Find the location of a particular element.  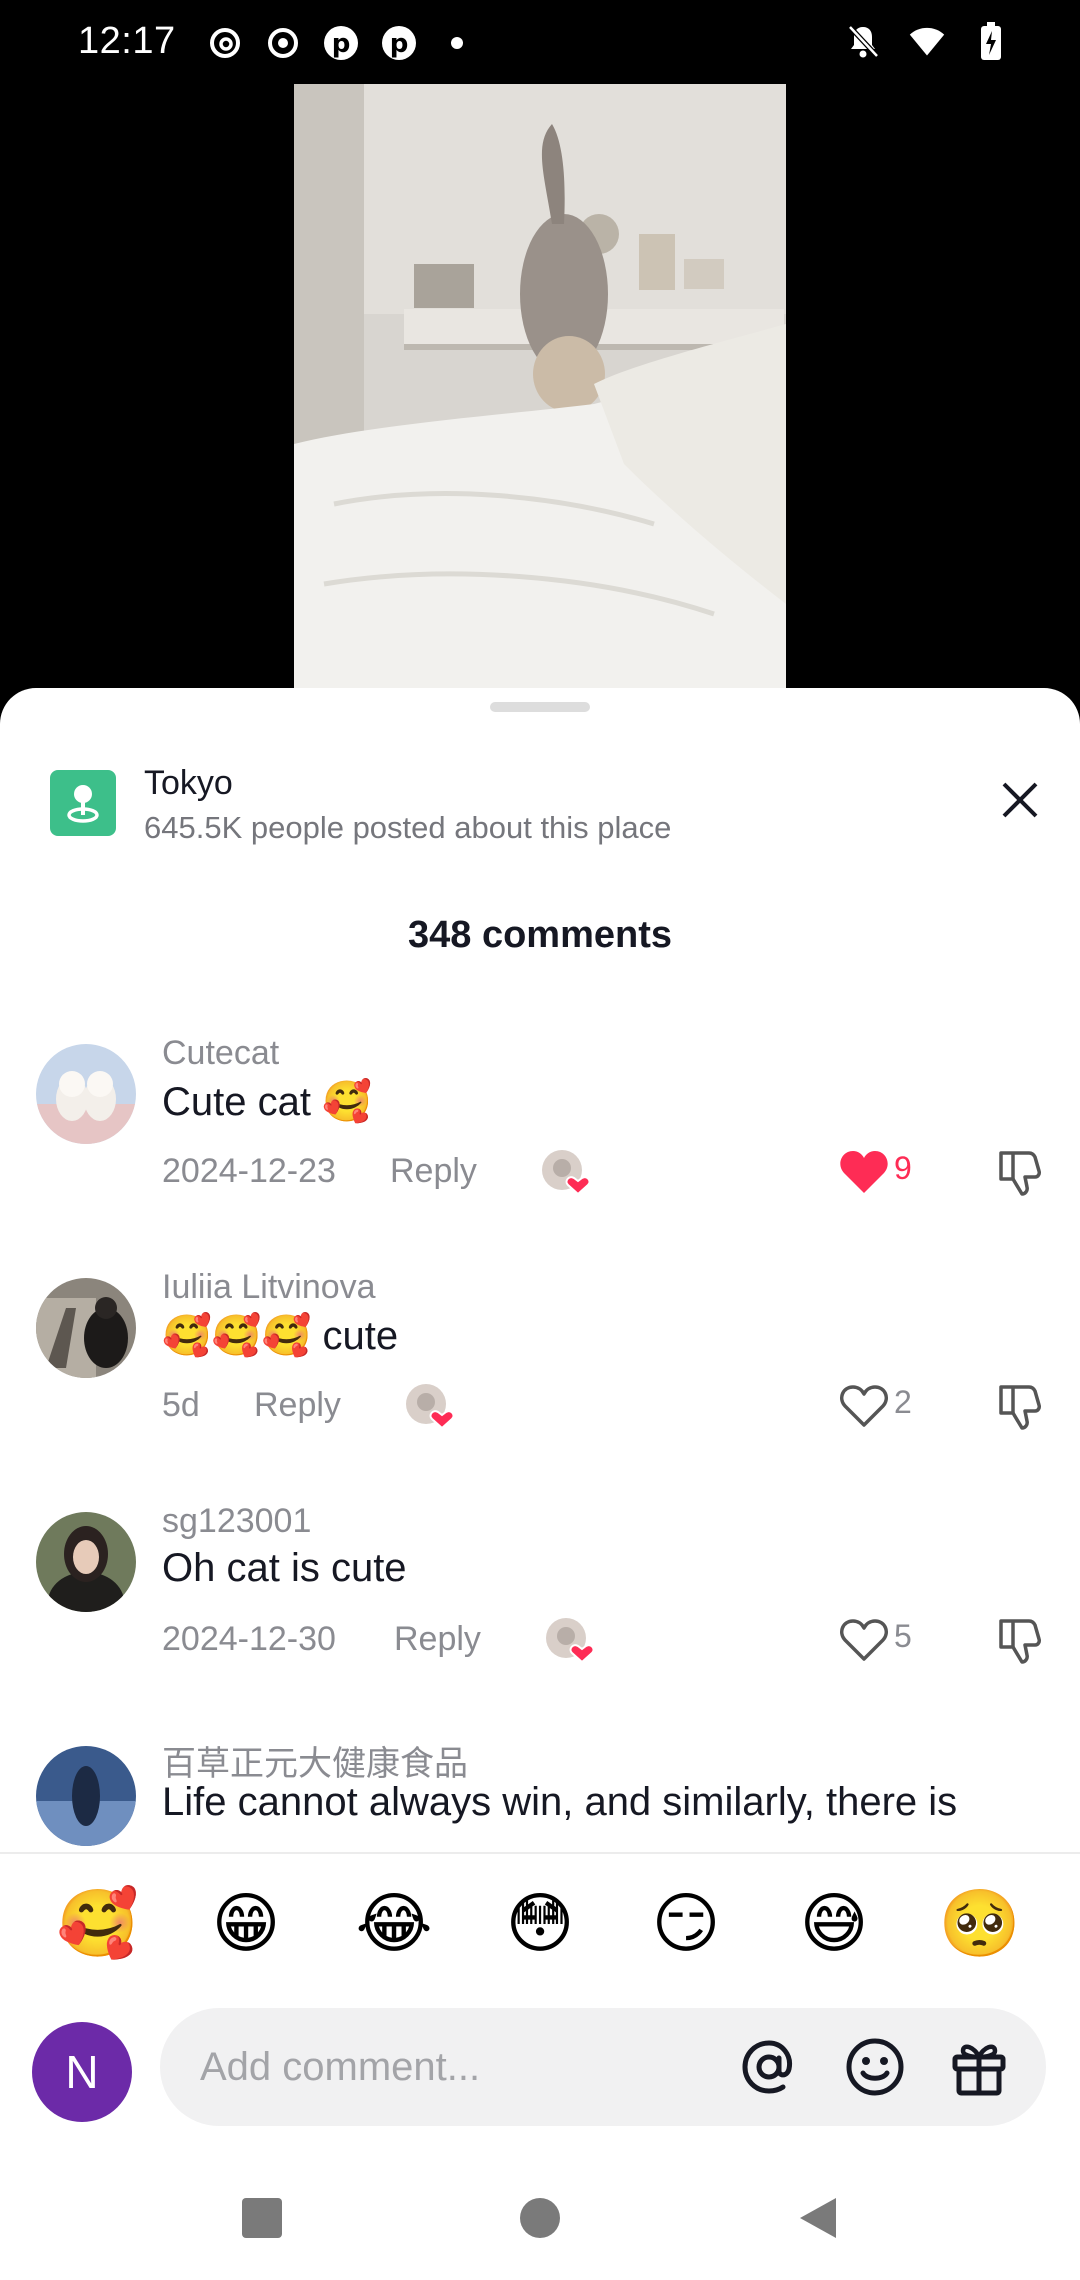

recents-button is located at coordinates (262, 2218).